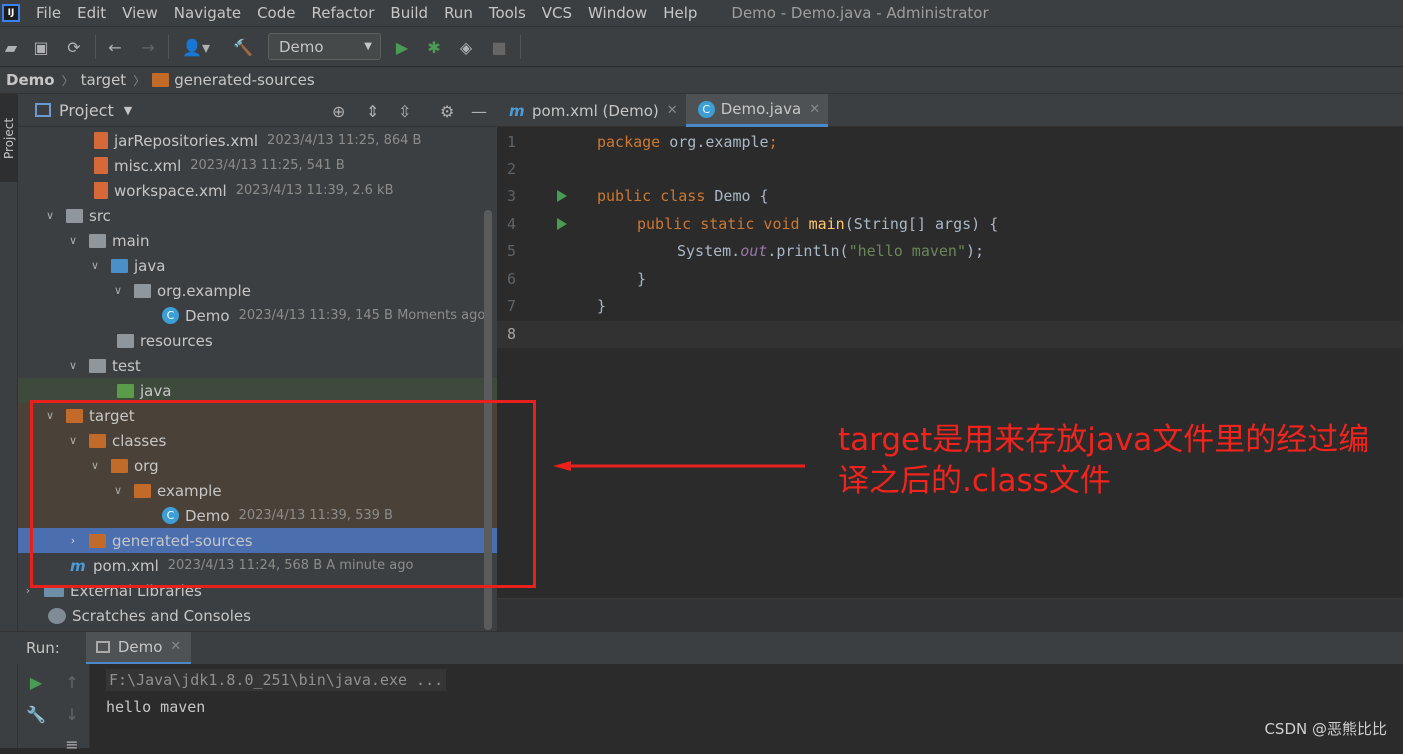  Describe the element at coordinates (950, 334) in the screenshot. I see `current-line-highlight` at that location.